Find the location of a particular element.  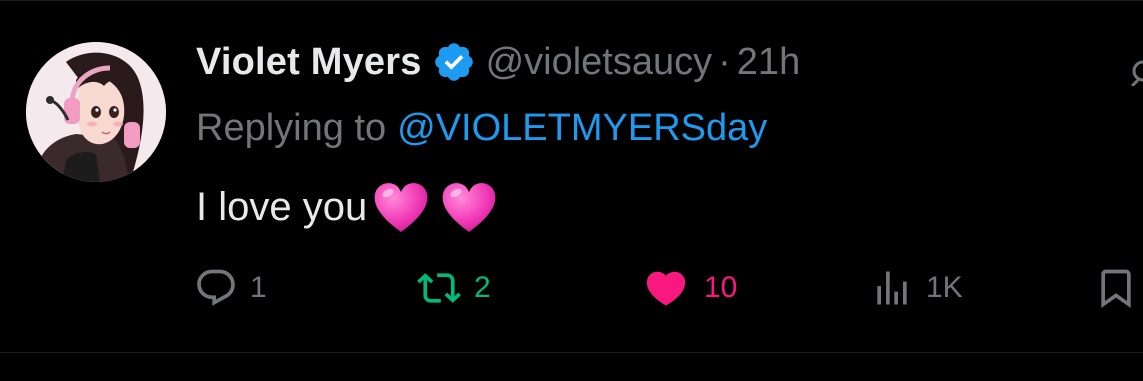

retweet-count: 2 is located at coordinates (482, 287).